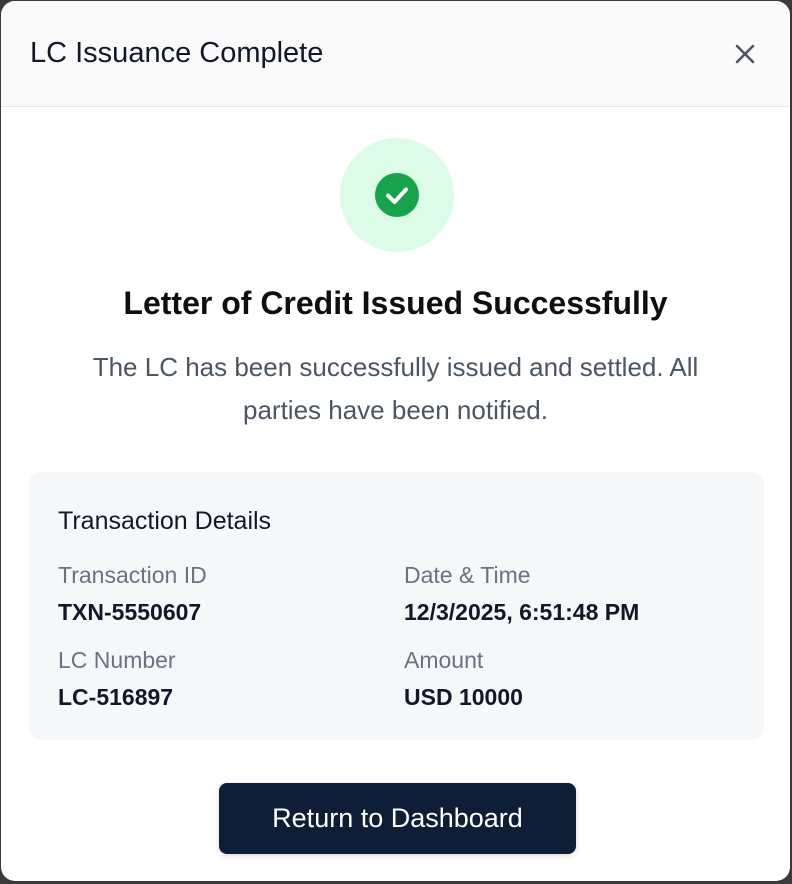  I want to click on lc-number-value: LC-516897, so click(116, 697).